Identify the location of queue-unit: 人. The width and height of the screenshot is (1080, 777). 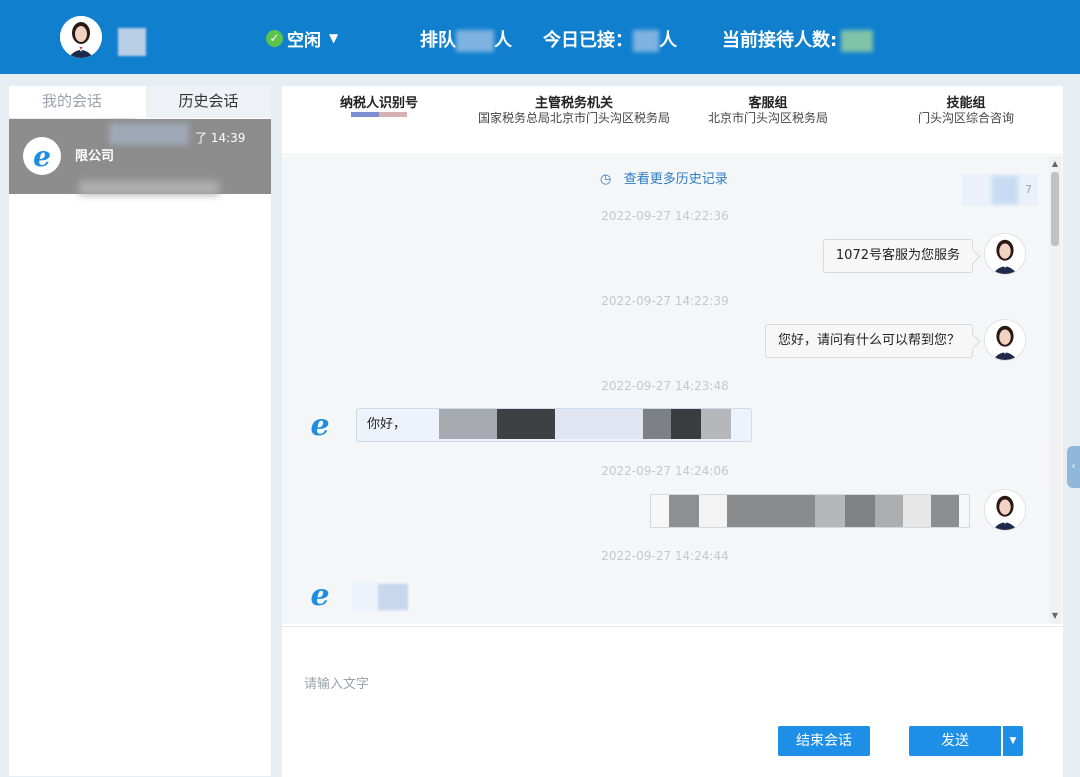
(503, 40).